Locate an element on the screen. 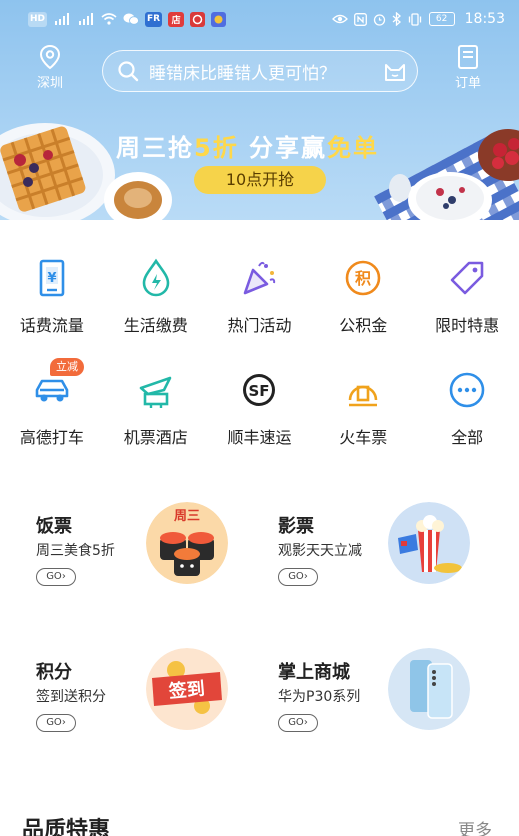 The image size is (519, 836). promo-title: 影票 is located at coordinates (296, 526).